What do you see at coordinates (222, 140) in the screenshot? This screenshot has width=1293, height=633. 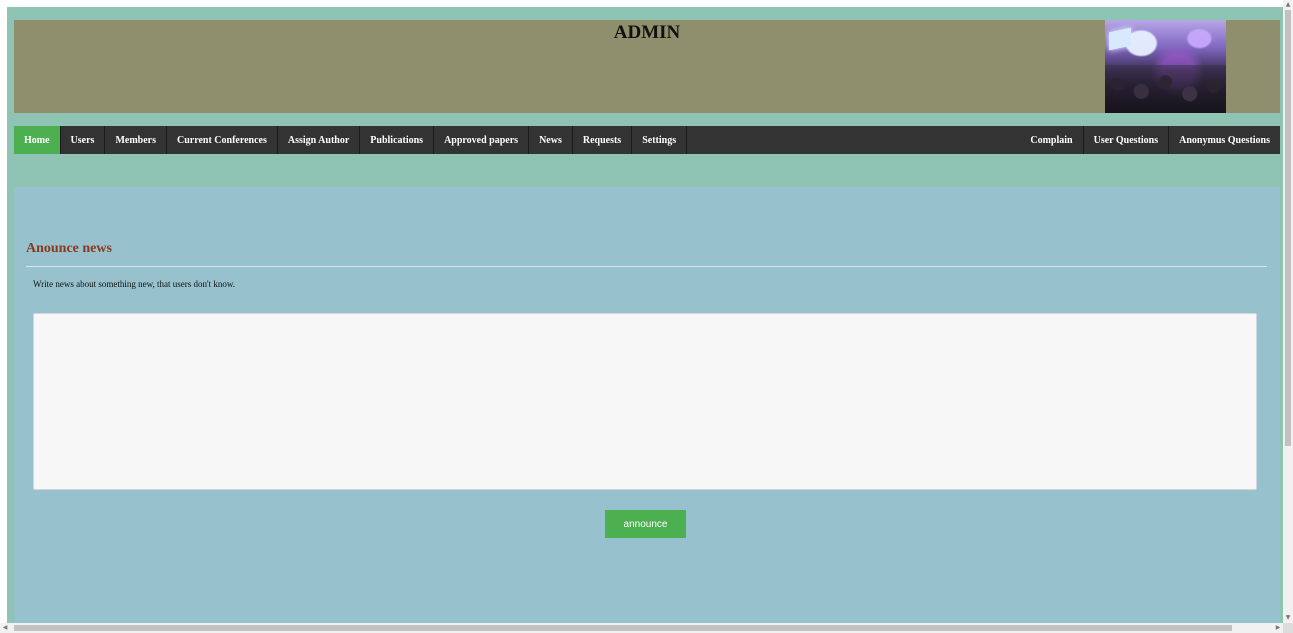 I see `nav-item-current-conferences: Current Conferences` at bounding box center [222, 140].